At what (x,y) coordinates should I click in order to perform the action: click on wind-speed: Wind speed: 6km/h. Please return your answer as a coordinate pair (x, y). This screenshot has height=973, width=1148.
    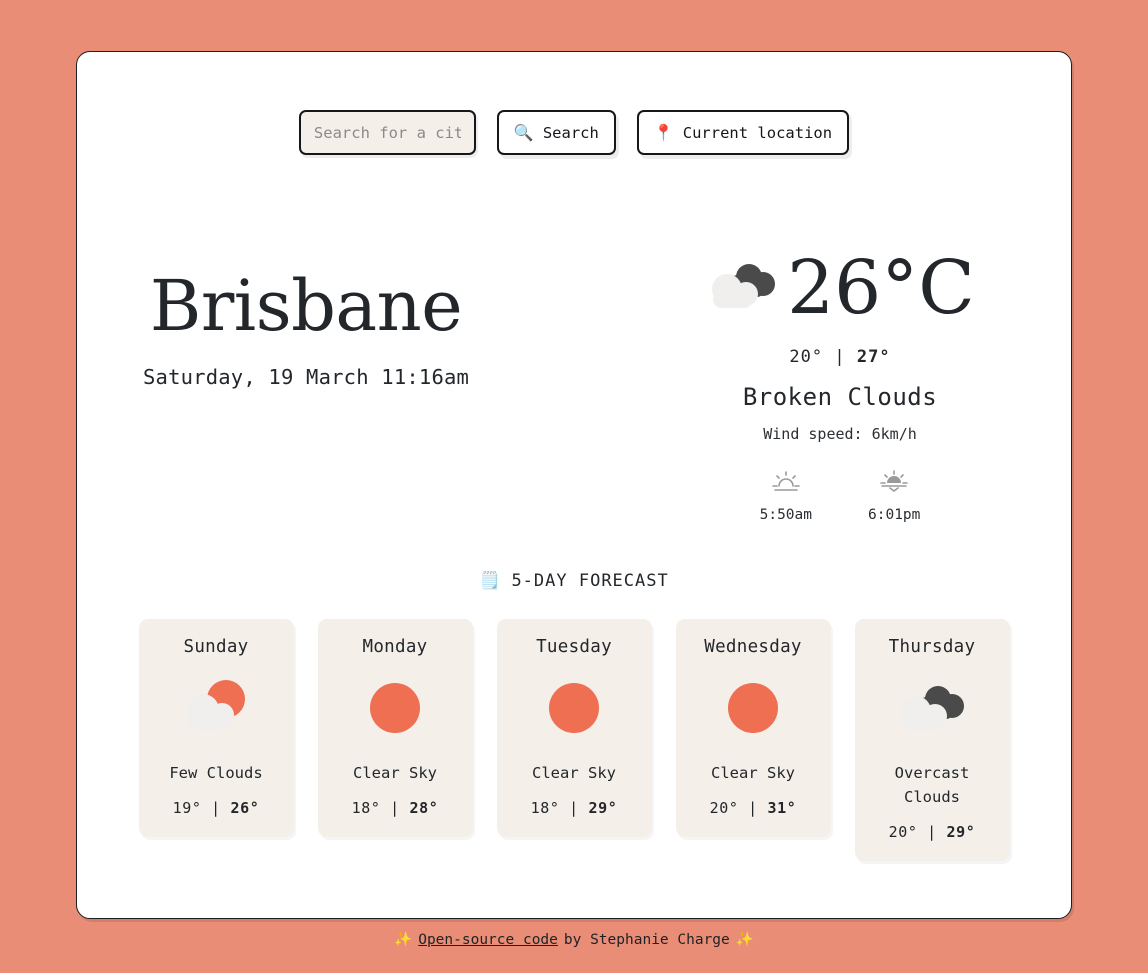
    Looking at the image, I should click on (840, 434).